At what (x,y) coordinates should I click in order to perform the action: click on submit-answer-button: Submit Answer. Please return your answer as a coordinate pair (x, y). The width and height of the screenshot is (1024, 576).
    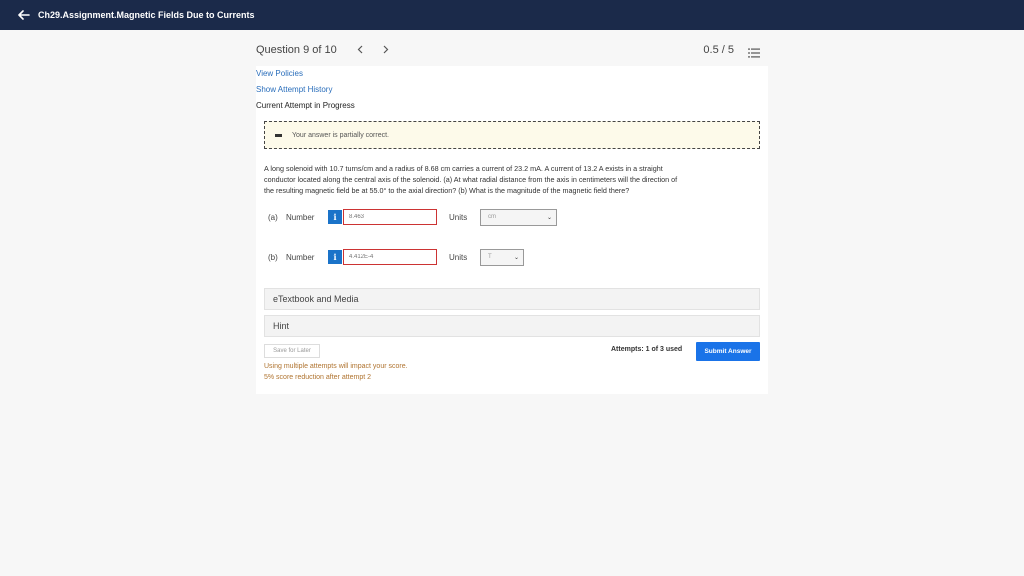
    Looking at the image, I should click on (728, 351).